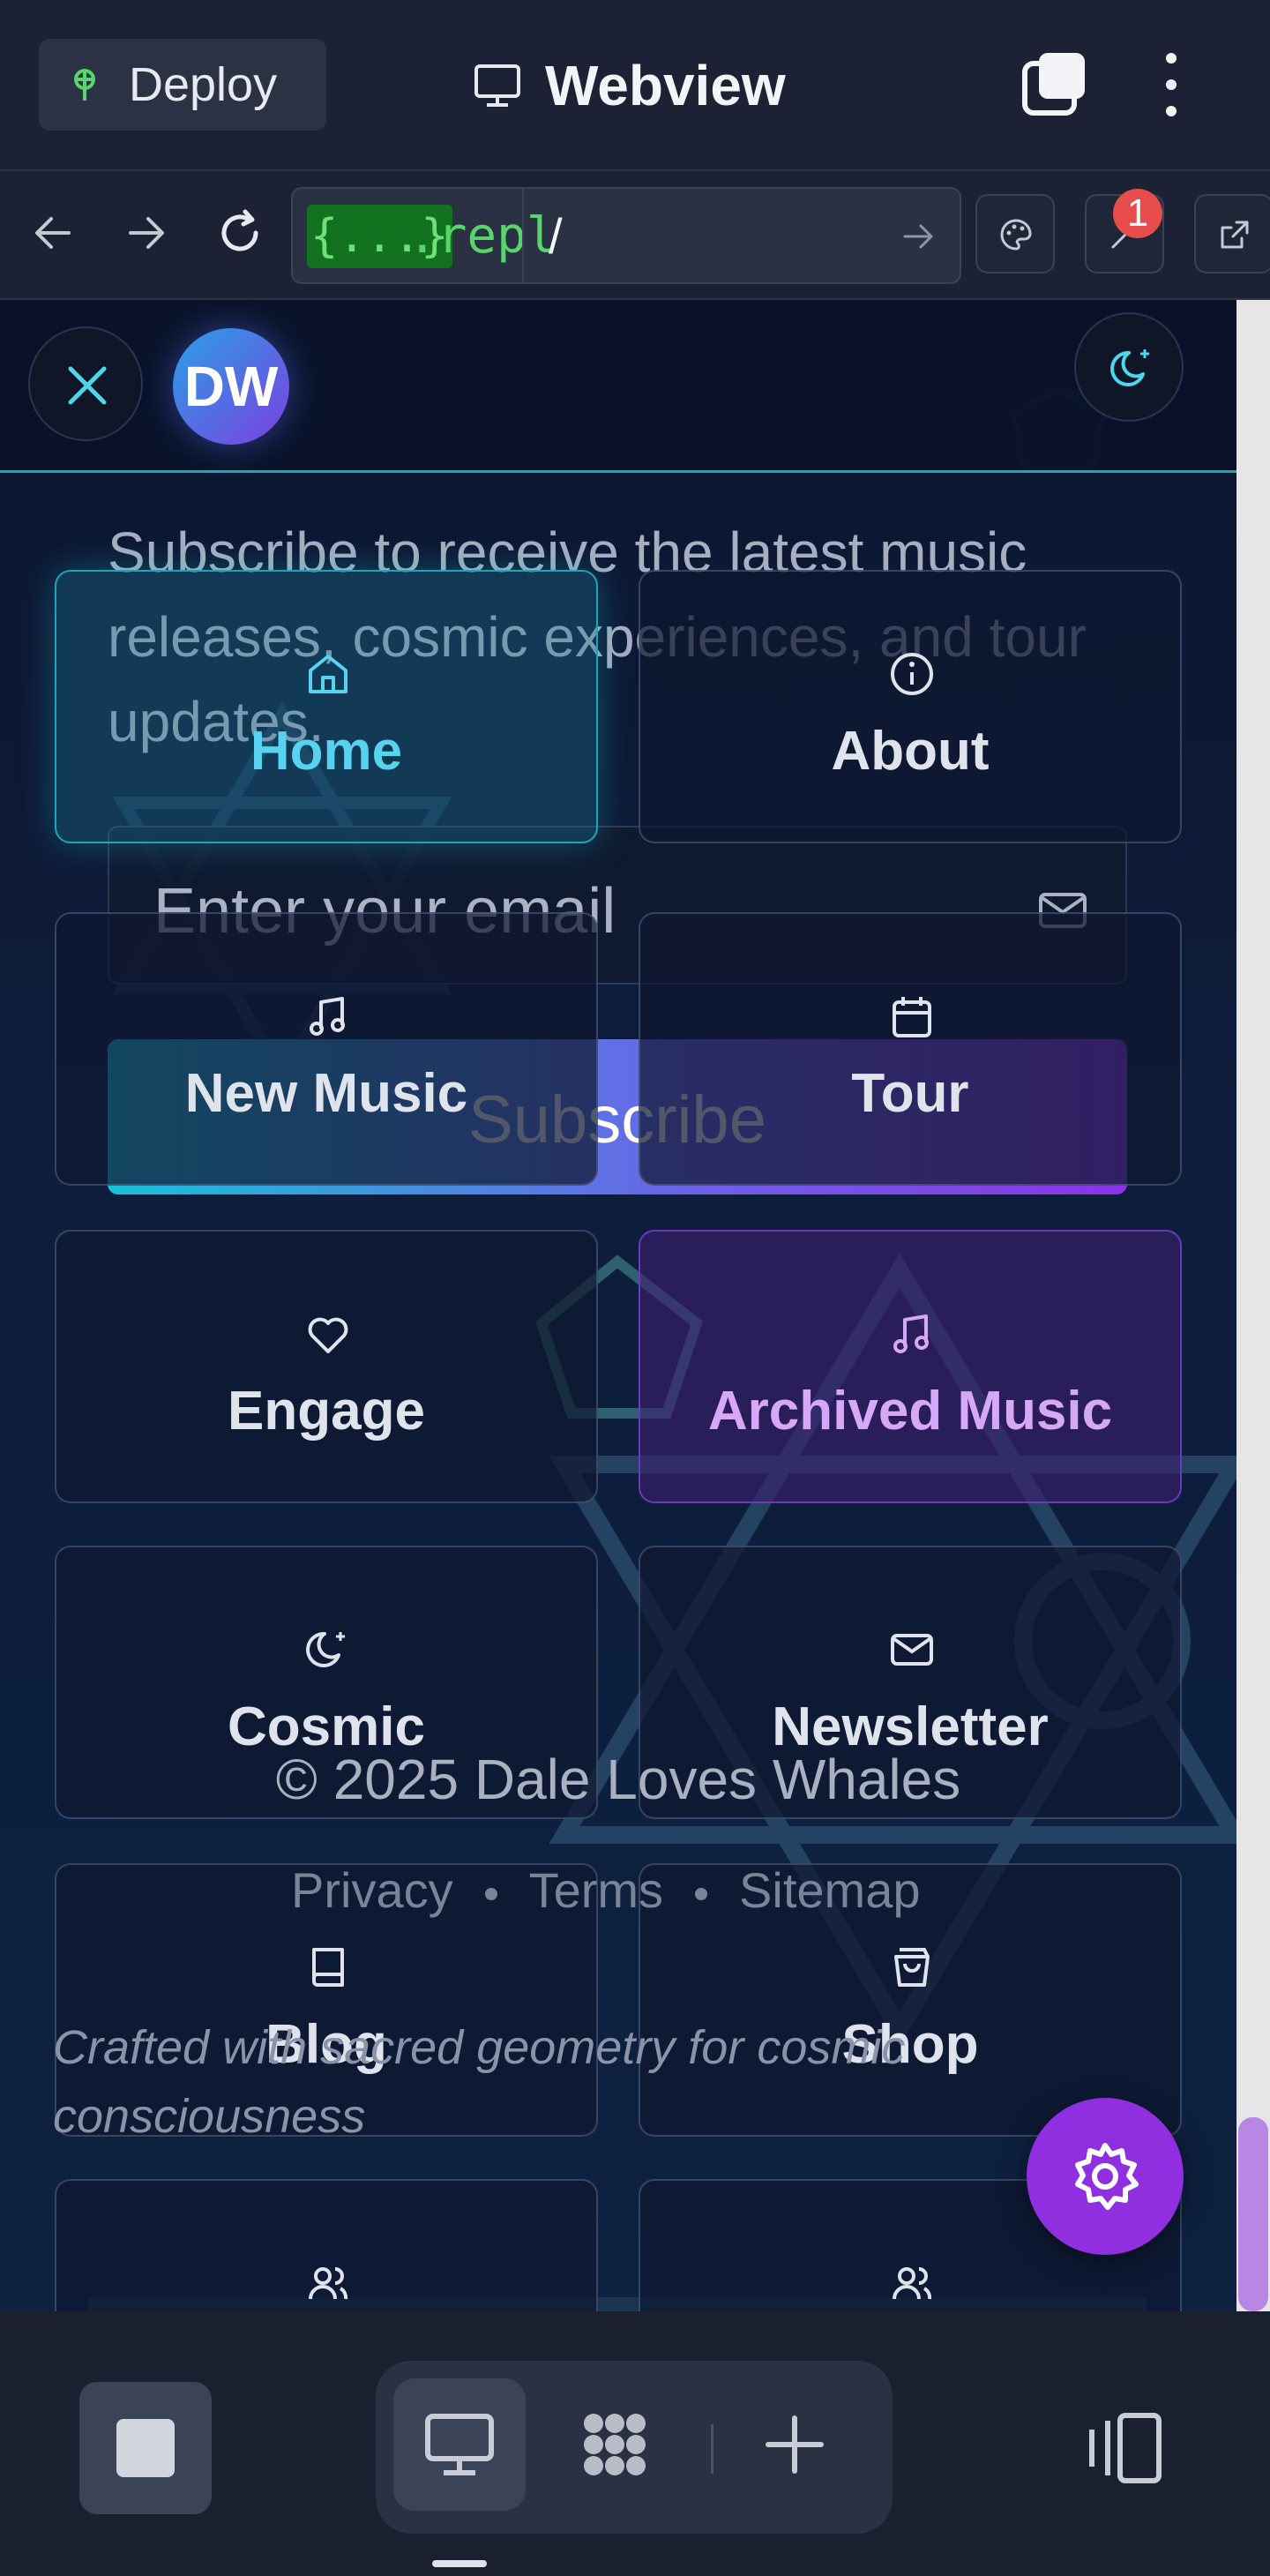 Image resolution: width=1270 pixels, height=2576 pixels. Describe the element at coordinates (912, 674) in the screenshot. I see `info-icon` at that location.